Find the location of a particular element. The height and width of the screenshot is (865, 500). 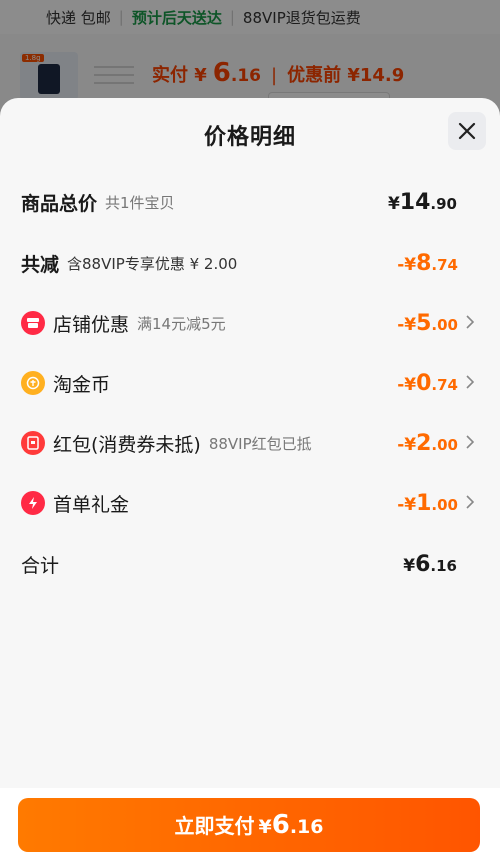

coin-discount-label: 淘金币 is located at coordinates (82, 384).